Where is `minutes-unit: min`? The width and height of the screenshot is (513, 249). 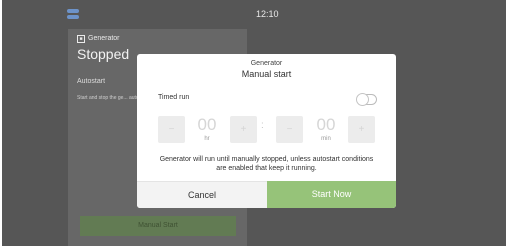
minutes-unit: min is located at coordinates (326, 139).